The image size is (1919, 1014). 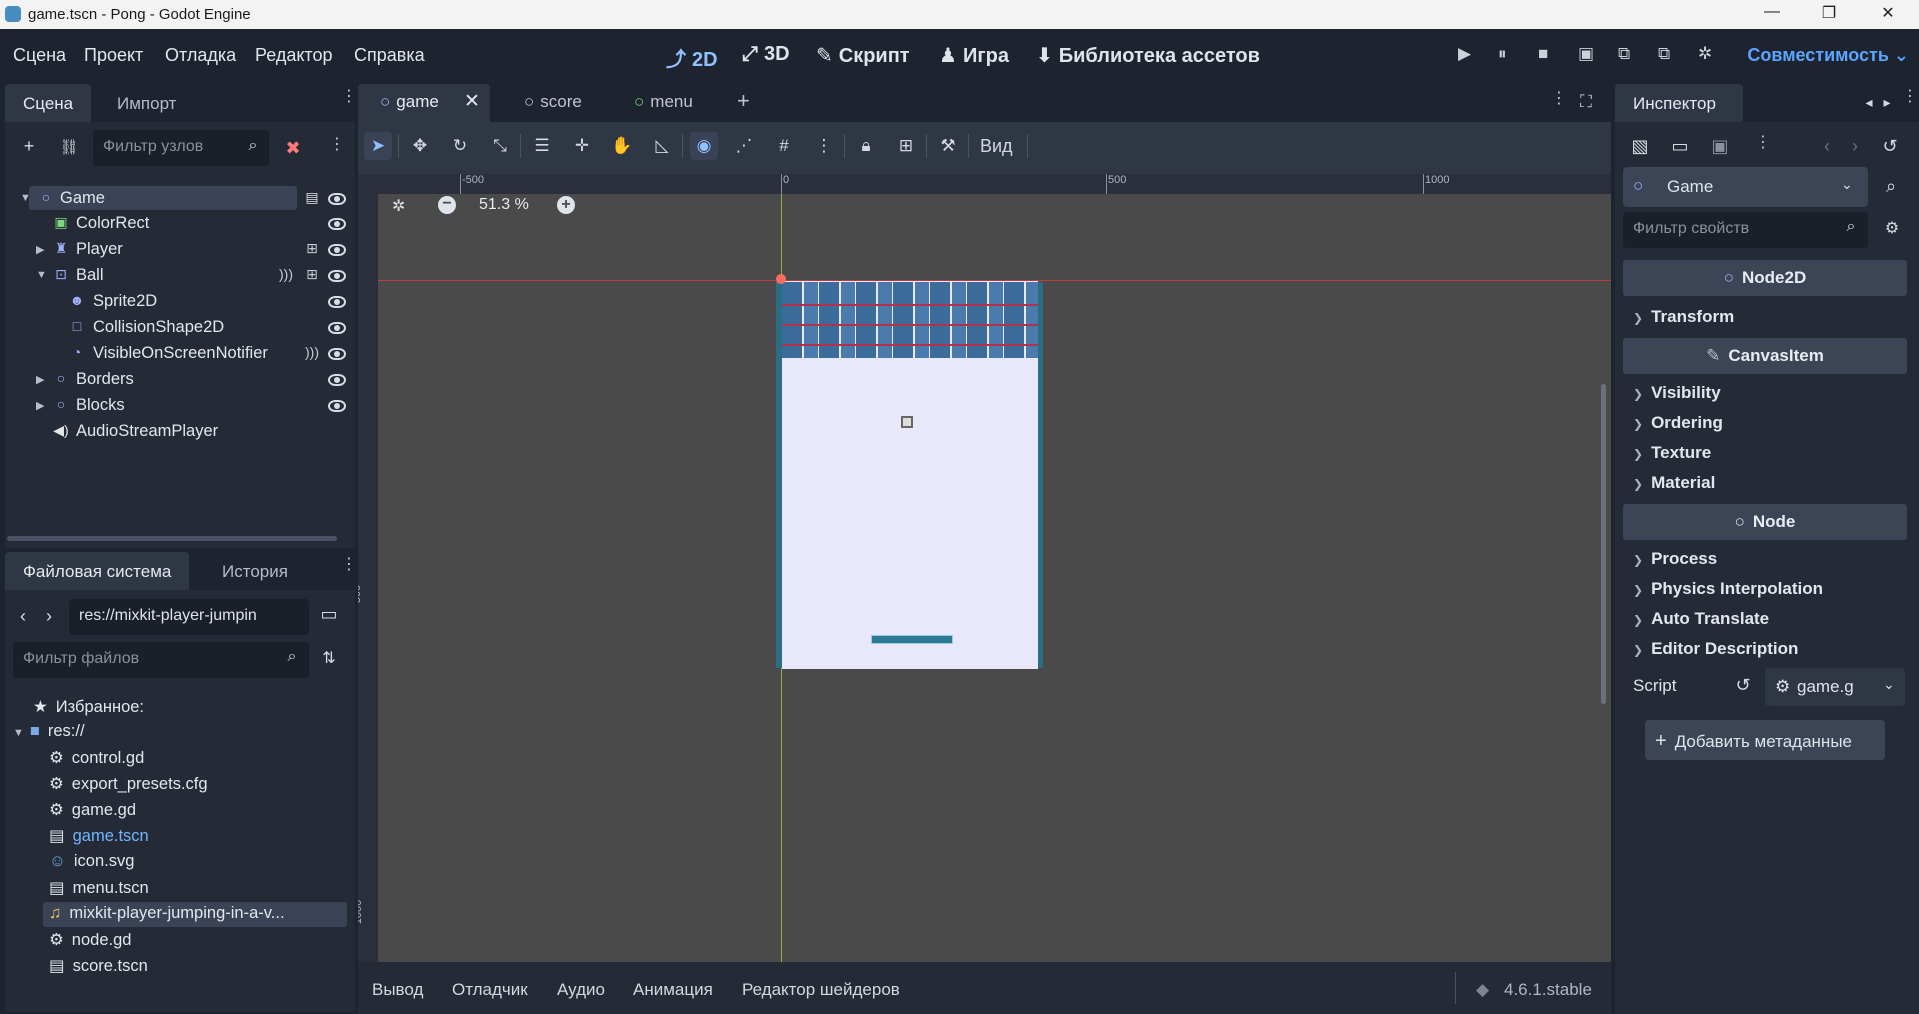 What do you see at coordinates (180, 328) in the screenshot?
I see `node-collisionshape2d: □ CollisionShape2D` at bounding box center [180, 328].